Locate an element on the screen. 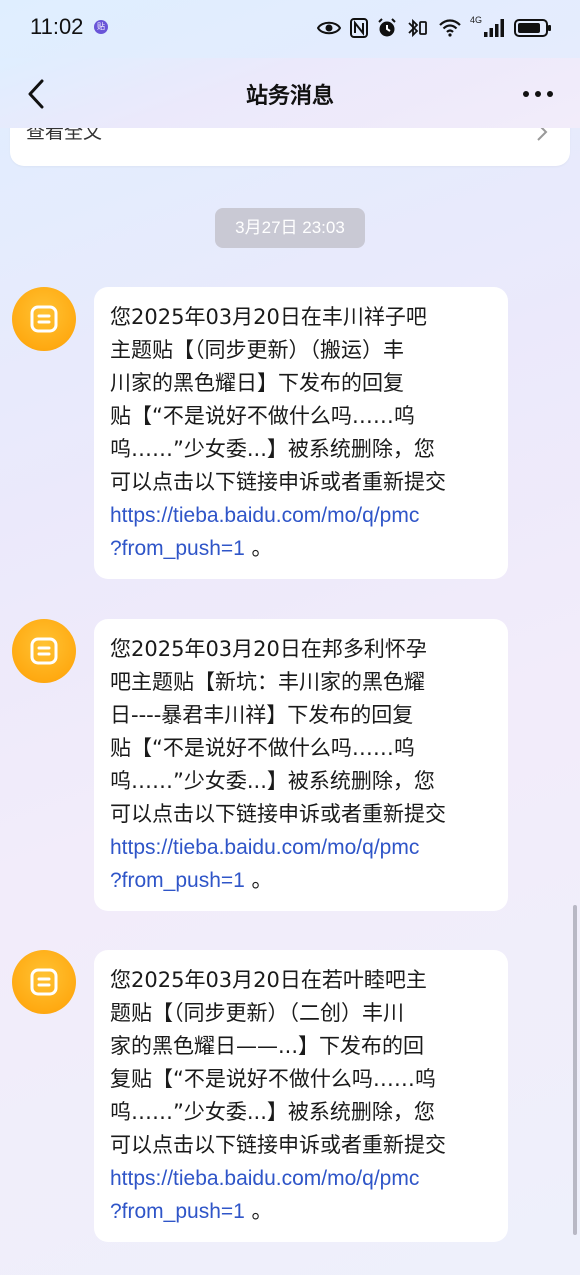 This screenshot has height=1275, width=580. nfc-icon is located at coordinates (358, 28).